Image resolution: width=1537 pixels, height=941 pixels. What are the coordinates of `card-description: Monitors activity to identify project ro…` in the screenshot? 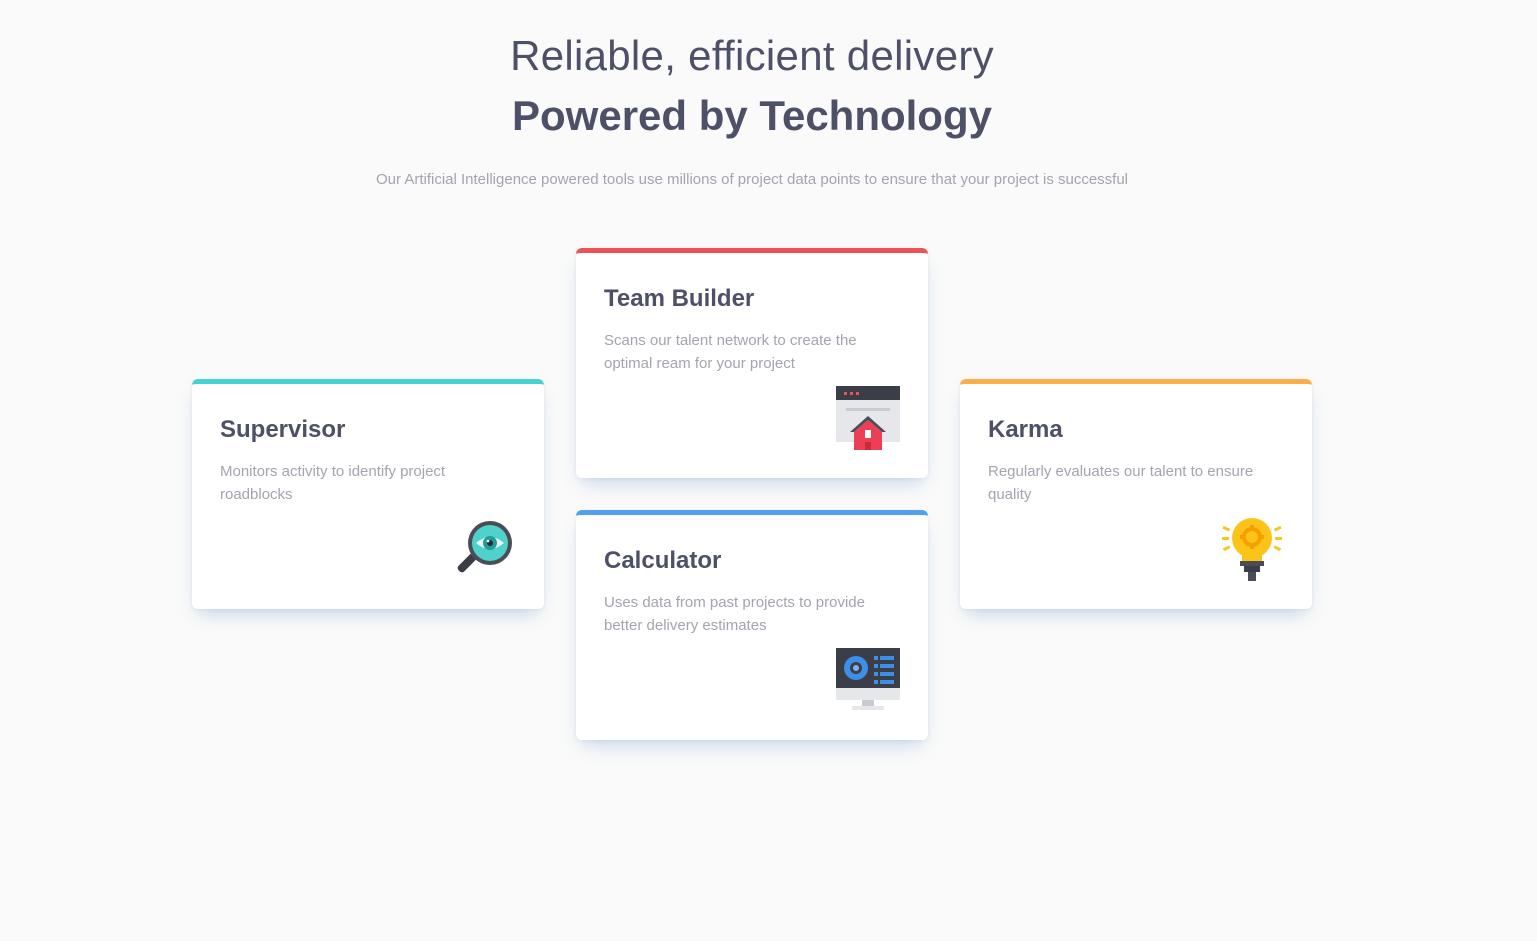 It's located at (333, 483).